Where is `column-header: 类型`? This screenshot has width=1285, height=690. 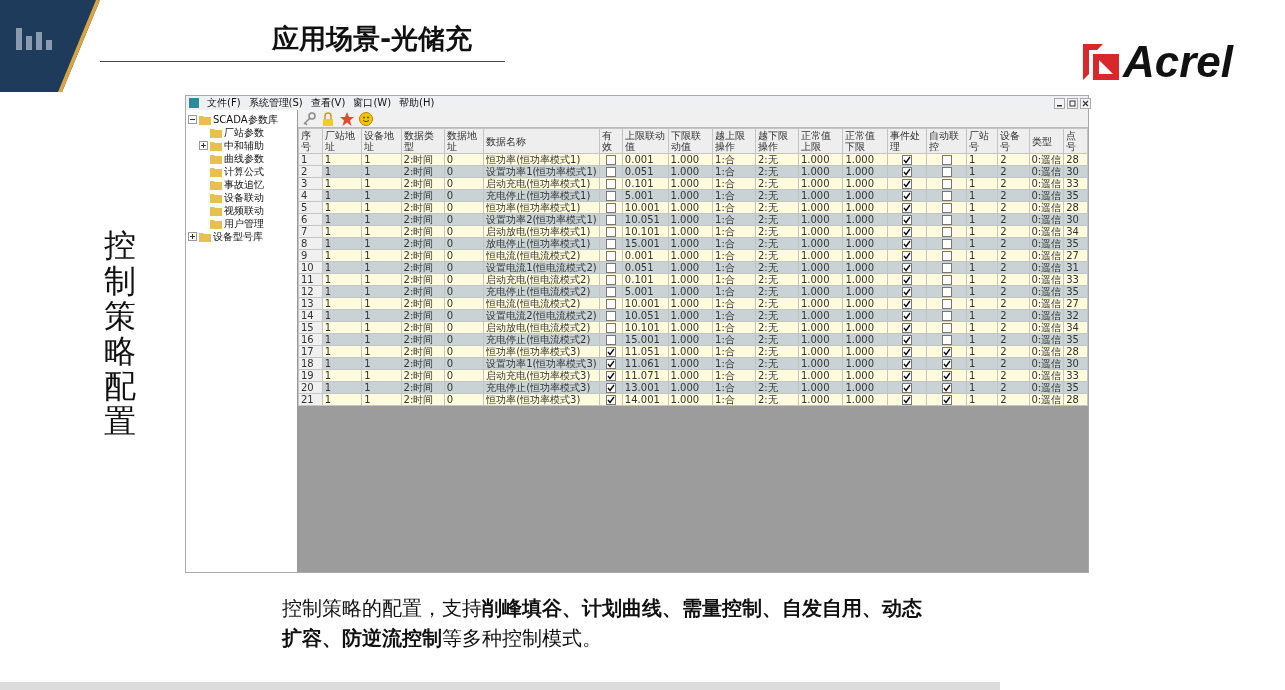 column-header: 类型 is located at coordinates (1046, 141).